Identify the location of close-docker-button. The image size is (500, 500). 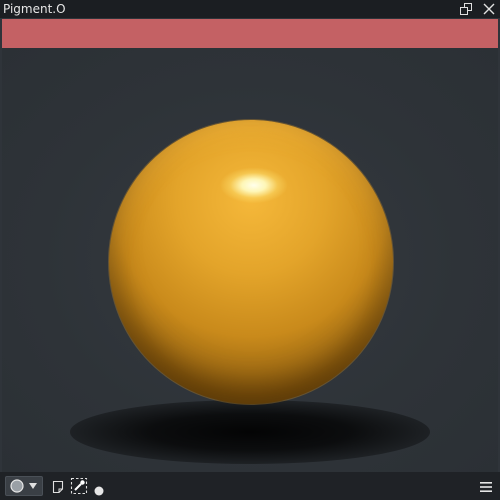
(489, 9).